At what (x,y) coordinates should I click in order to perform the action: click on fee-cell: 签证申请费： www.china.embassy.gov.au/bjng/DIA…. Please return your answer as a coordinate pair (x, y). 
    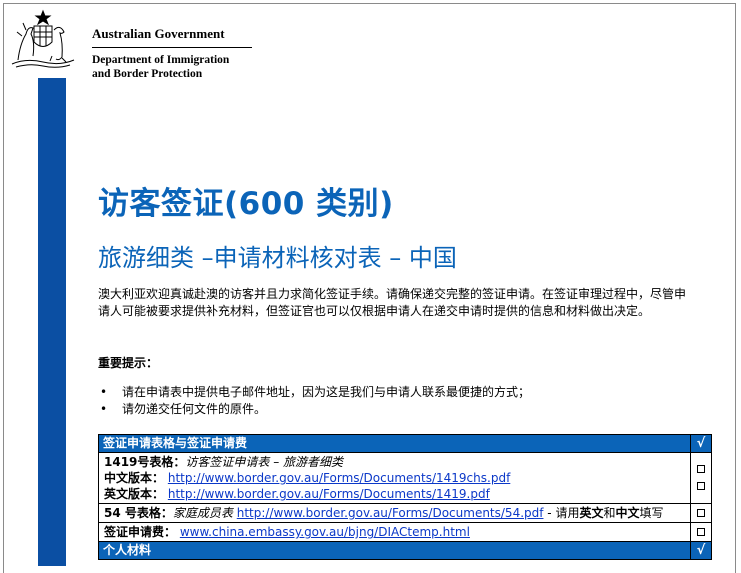
    Looking at the image, I should click on (394, 532).